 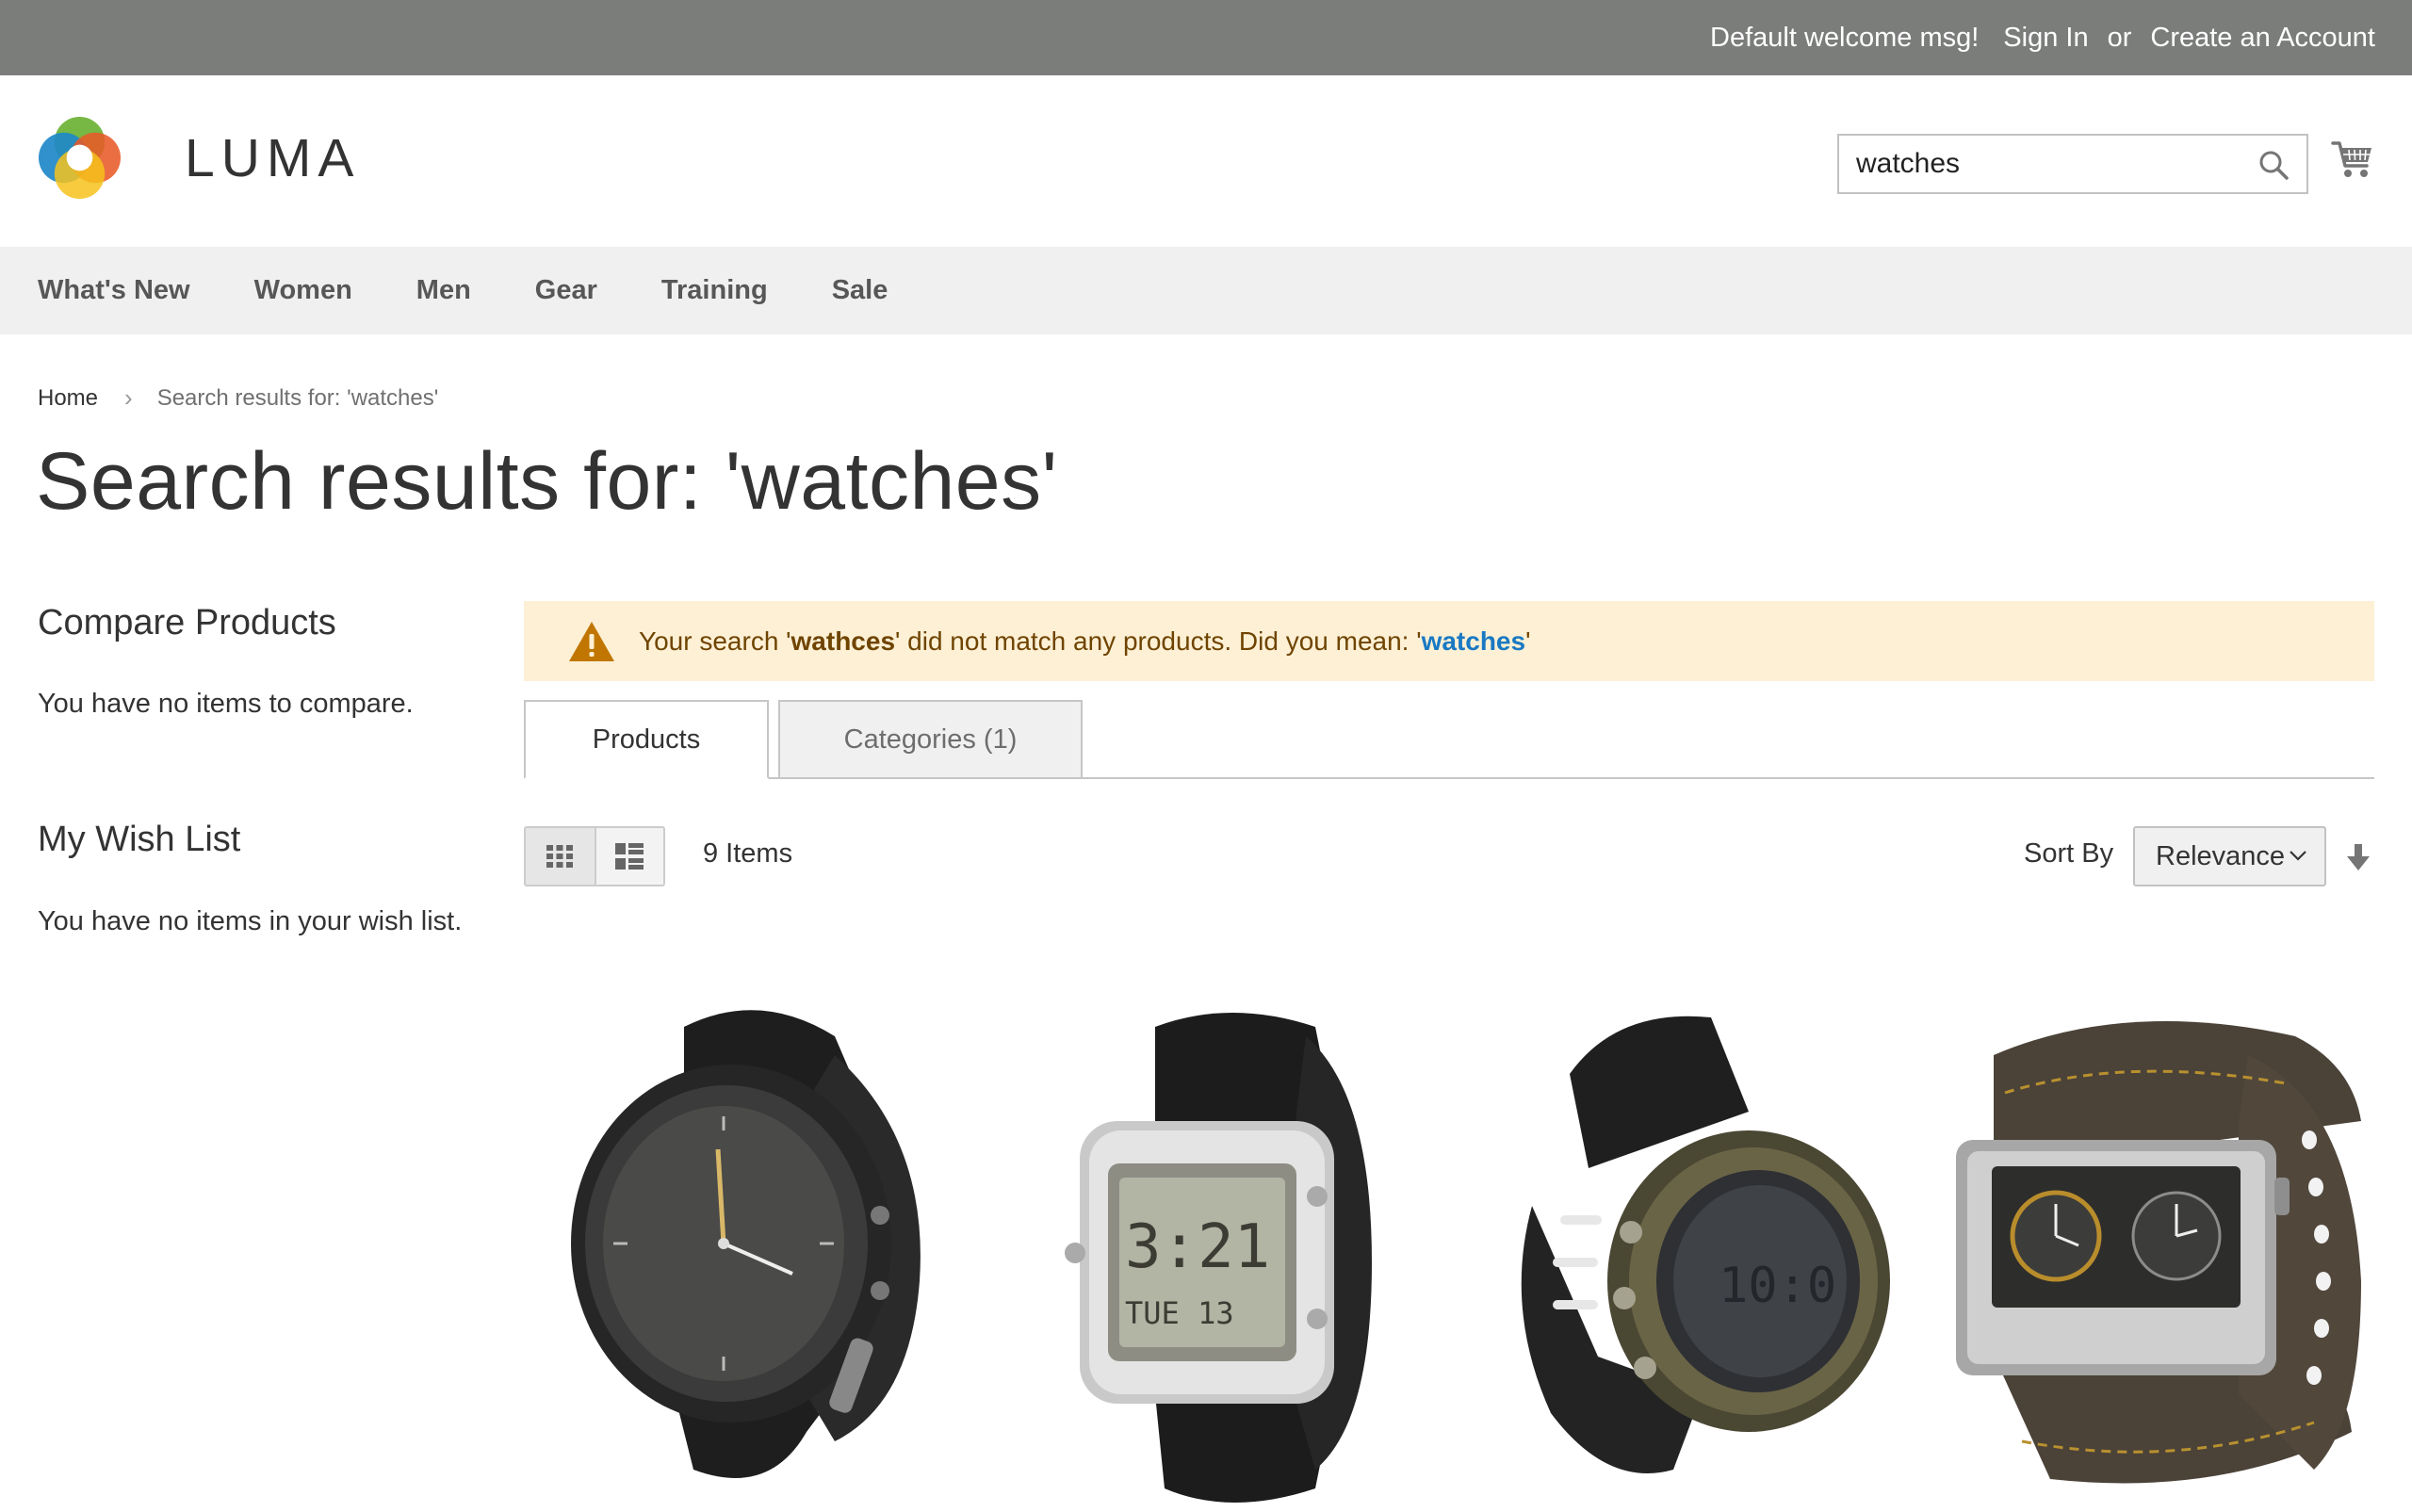 What do you see at coordinates (1777, 1286) in the screenshot?
I see `svg-text: 10:0` at bounding box center [1777, 1286].